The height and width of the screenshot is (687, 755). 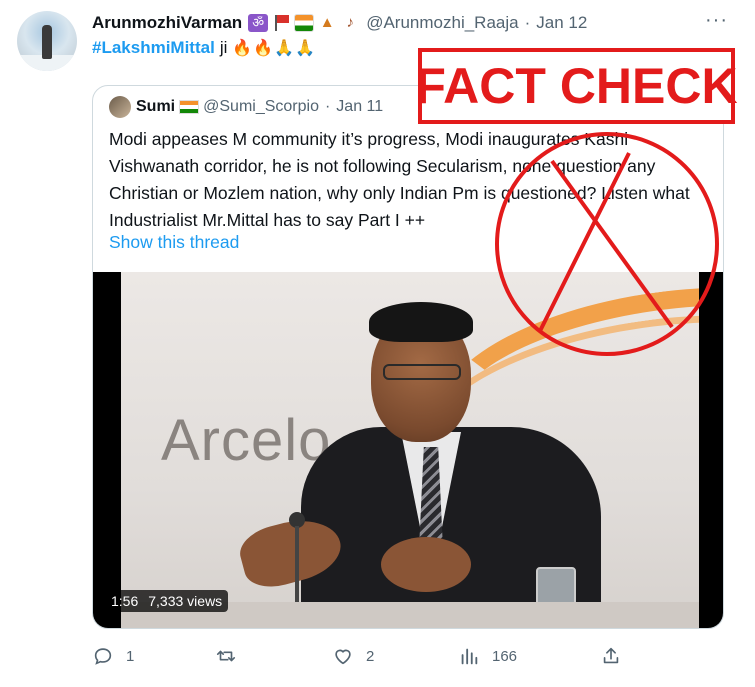 I want to click on tweet-actions: 1 2 166, so click(x=362, y=657).